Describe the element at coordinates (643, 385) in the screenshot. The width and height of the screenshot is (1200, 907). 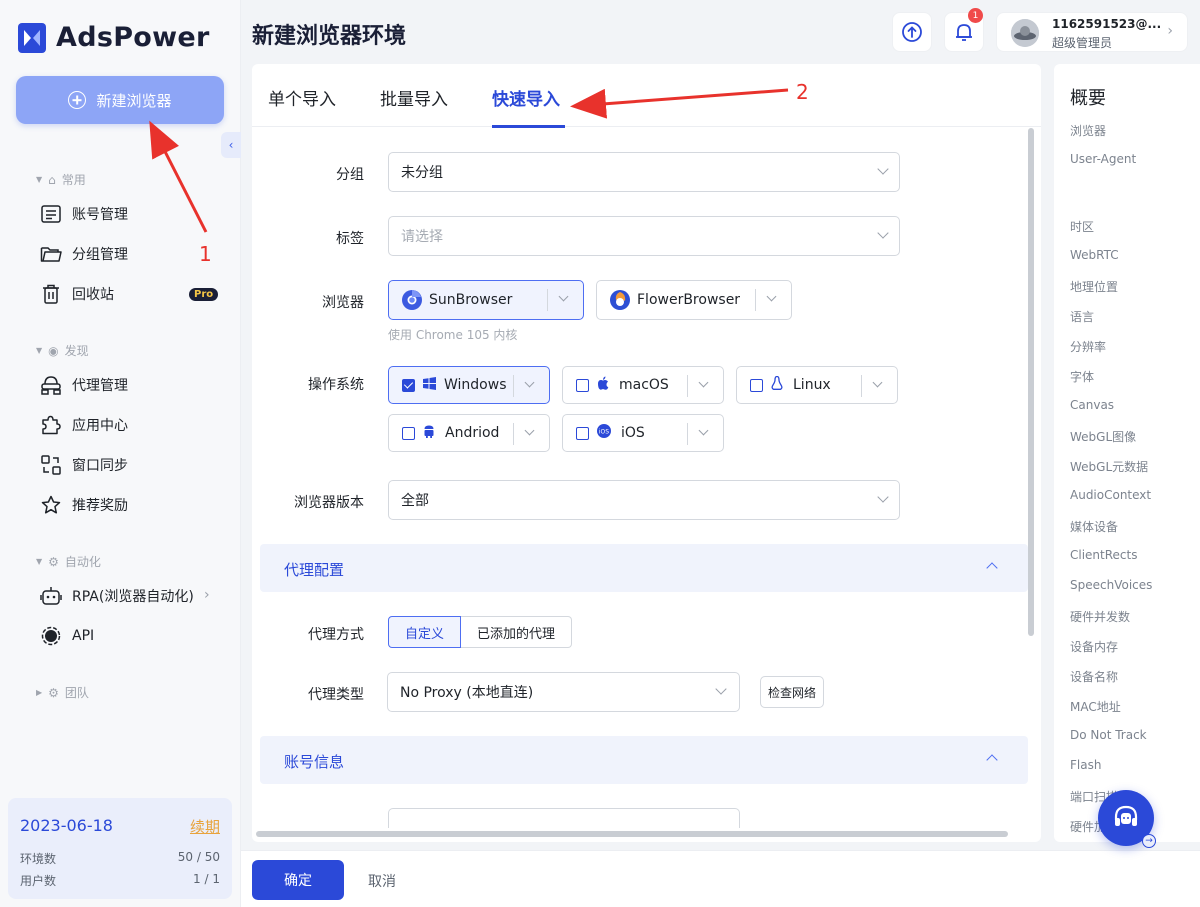
I see `os-option-macos: macOS` at that location.